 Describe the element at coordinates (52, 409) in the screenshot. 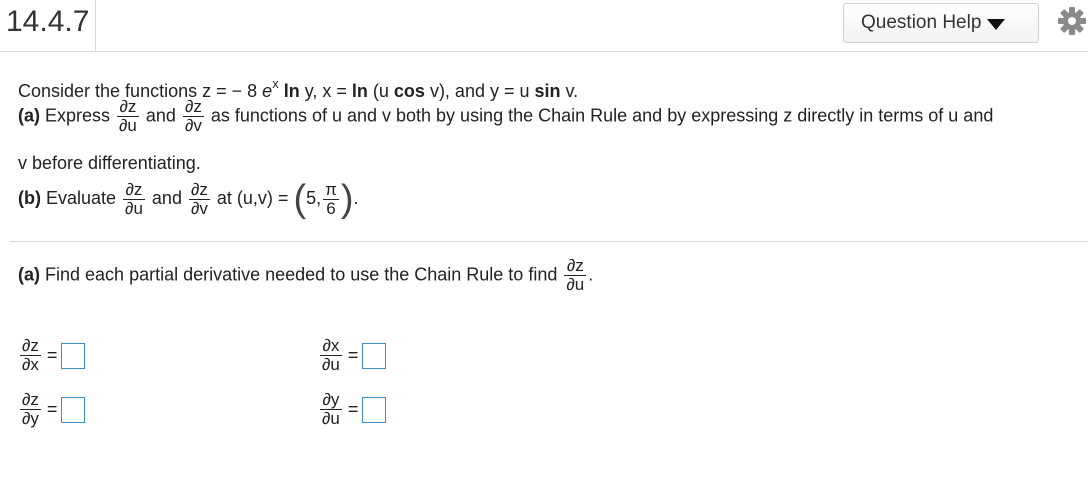

I see `answer-row-dz-dy: ∂z ∂y =` at that location.